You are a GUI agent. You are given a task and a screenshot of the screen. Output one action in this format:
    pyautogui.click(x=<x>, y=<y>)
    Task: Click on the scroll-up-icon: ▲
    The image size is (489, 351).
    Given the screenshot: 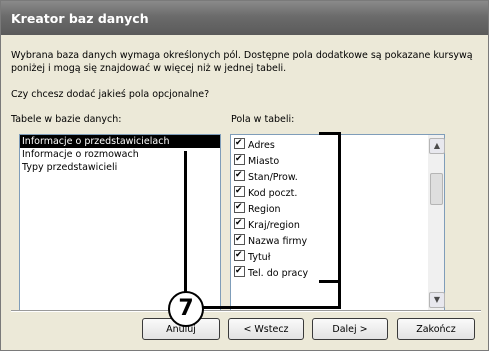 What is the action you would take?
    pyautogui.click(x=437, y=146)
    